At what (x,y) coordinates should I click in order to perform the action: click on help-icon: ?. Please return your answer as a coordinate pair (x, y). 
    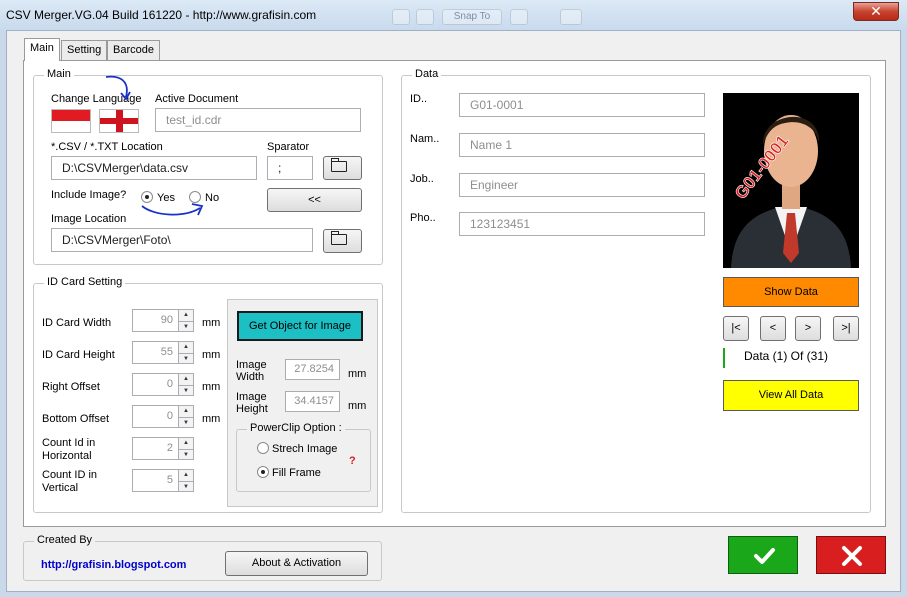
    Looking at the image, I should click on (352, 461).